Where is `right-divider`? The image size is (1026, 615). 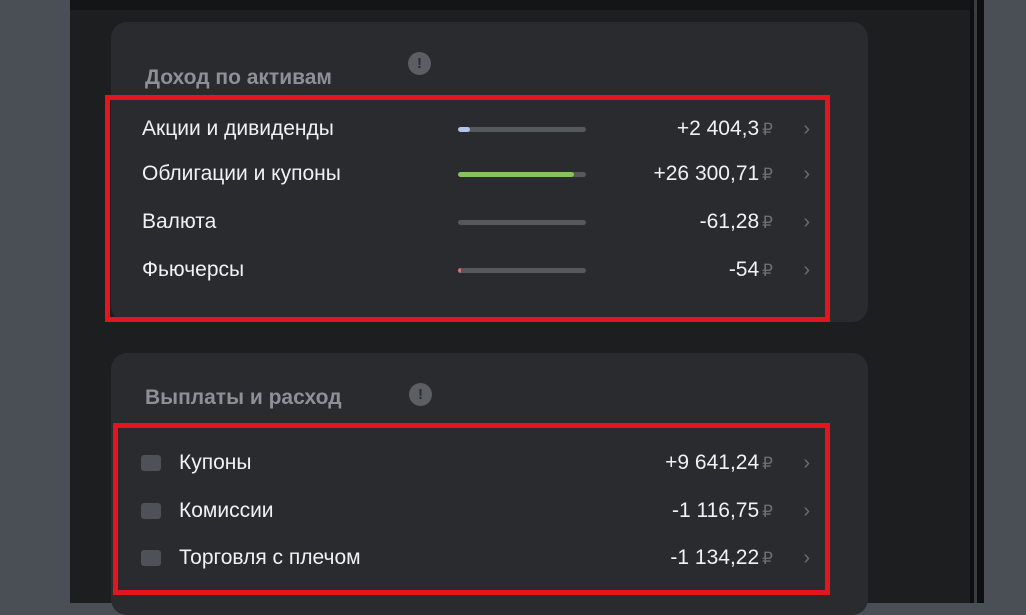
right-divider is located at coordinates (977, 301).